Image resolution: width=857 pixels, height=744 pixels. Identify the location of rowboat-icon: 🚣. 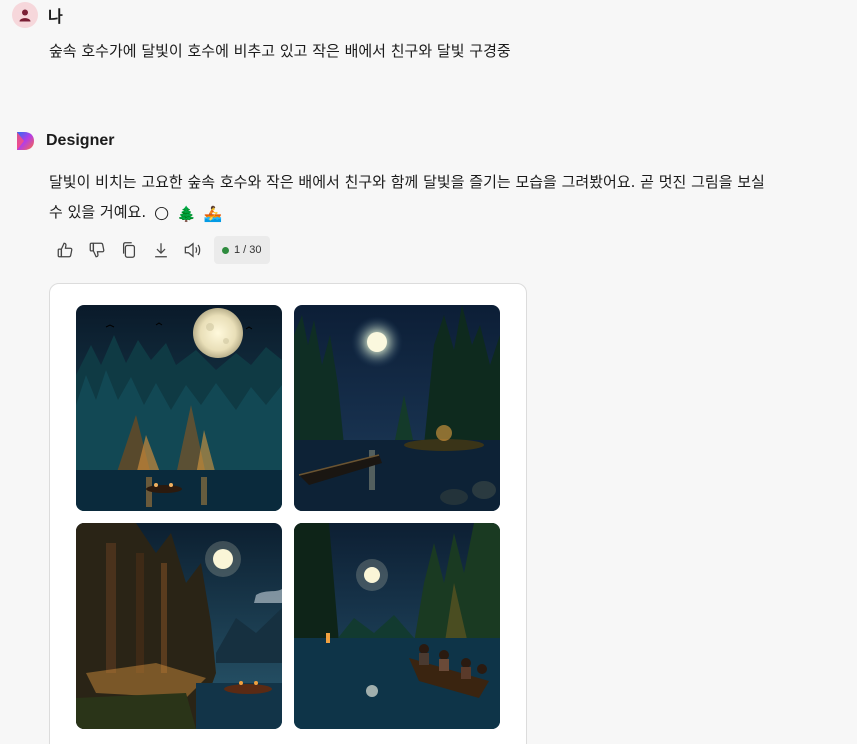
(213, 214).